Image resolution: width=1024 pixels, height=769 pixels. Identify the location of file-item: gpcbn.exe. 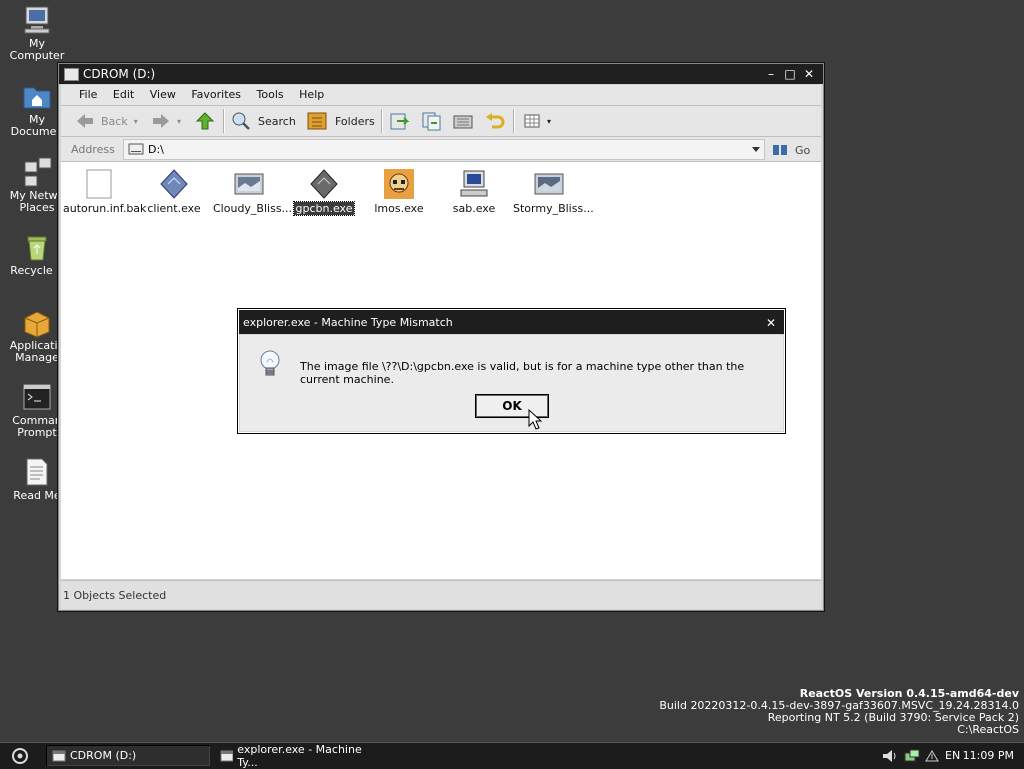
(324, 192).